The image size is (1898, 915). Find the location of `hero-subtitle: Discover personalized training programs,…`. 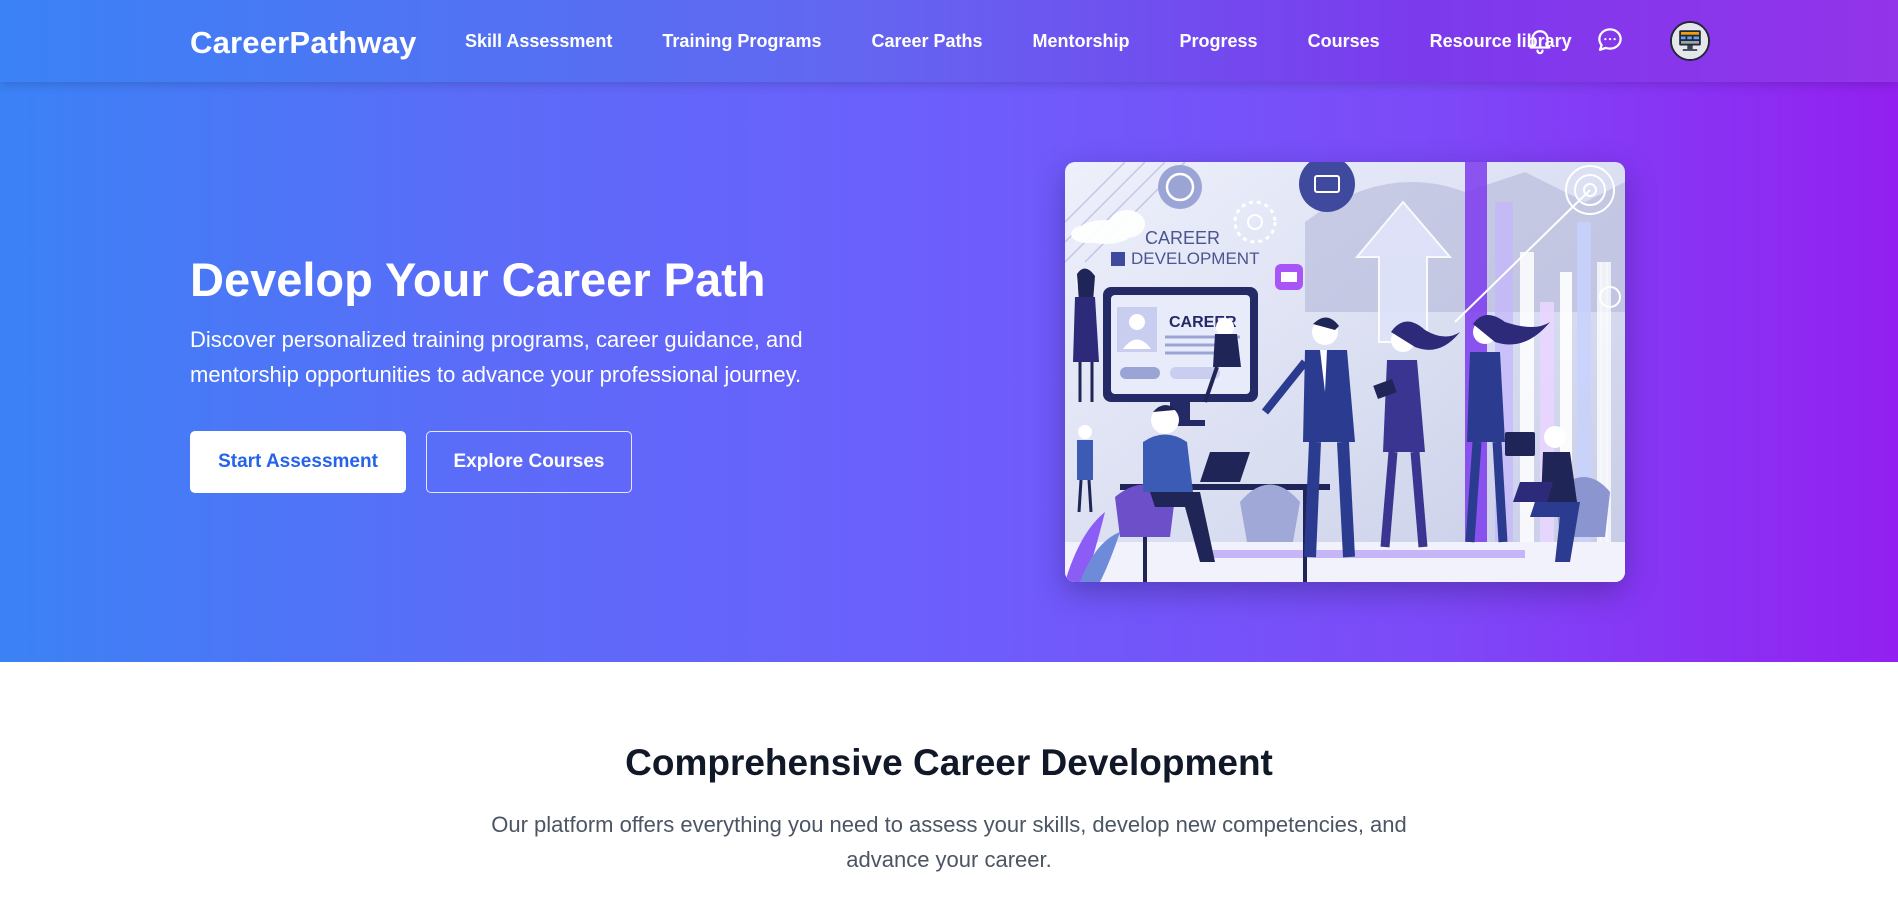

hero-subtitle: Discover personalized training programs,… is located at coordinates (496, 357).